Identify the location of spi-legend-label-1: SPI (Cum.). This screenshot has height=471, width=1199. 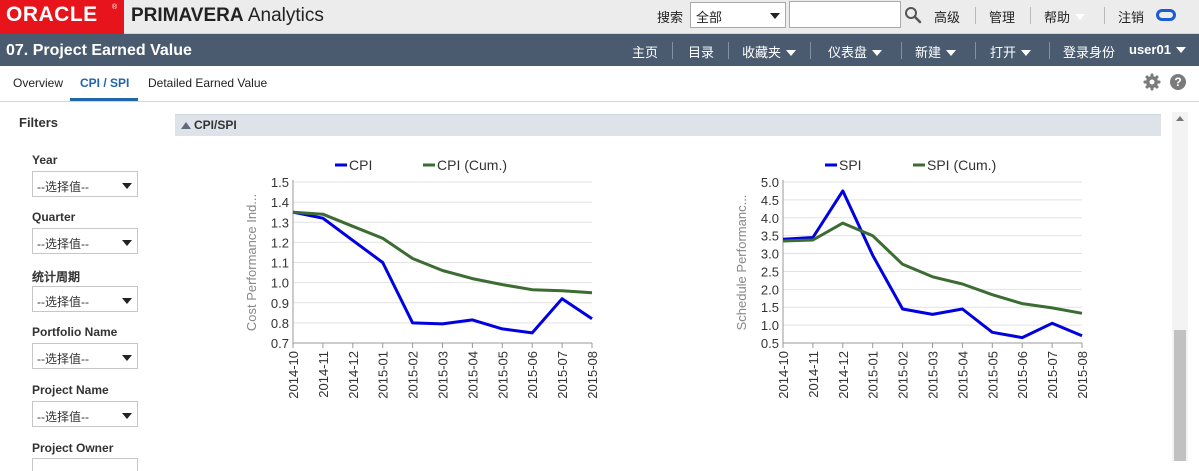
(961, 165).